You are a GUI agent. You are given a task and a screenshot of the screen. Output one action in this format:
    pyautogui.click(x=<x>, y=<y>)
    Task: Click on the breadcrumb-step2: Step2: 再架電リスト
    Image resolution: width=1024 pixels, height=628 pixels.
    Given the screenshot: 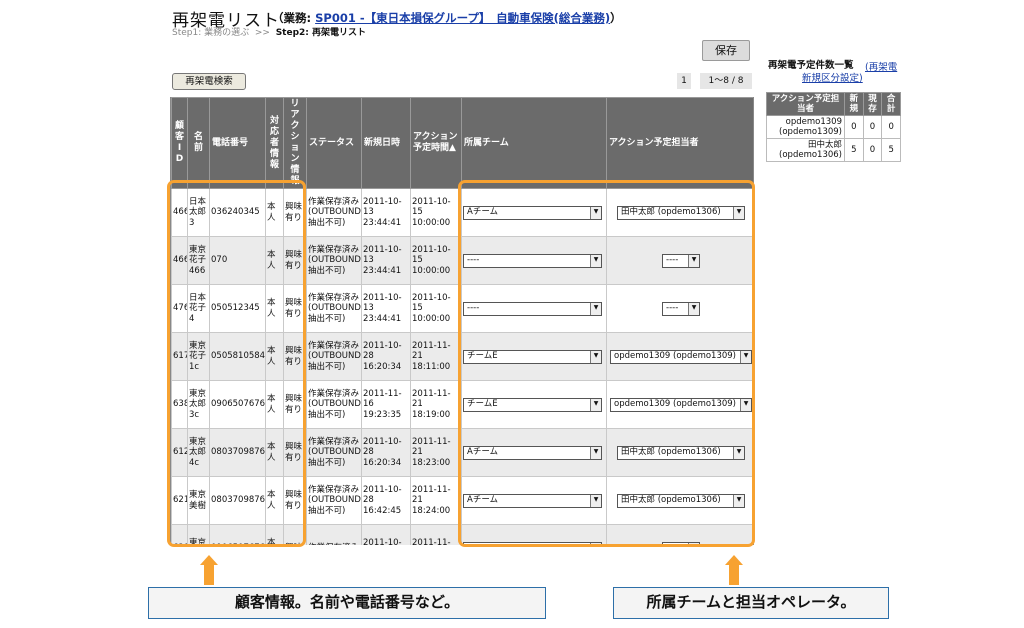 What is the action you would take?
    pyautogui.click(x=321, y=33)
    